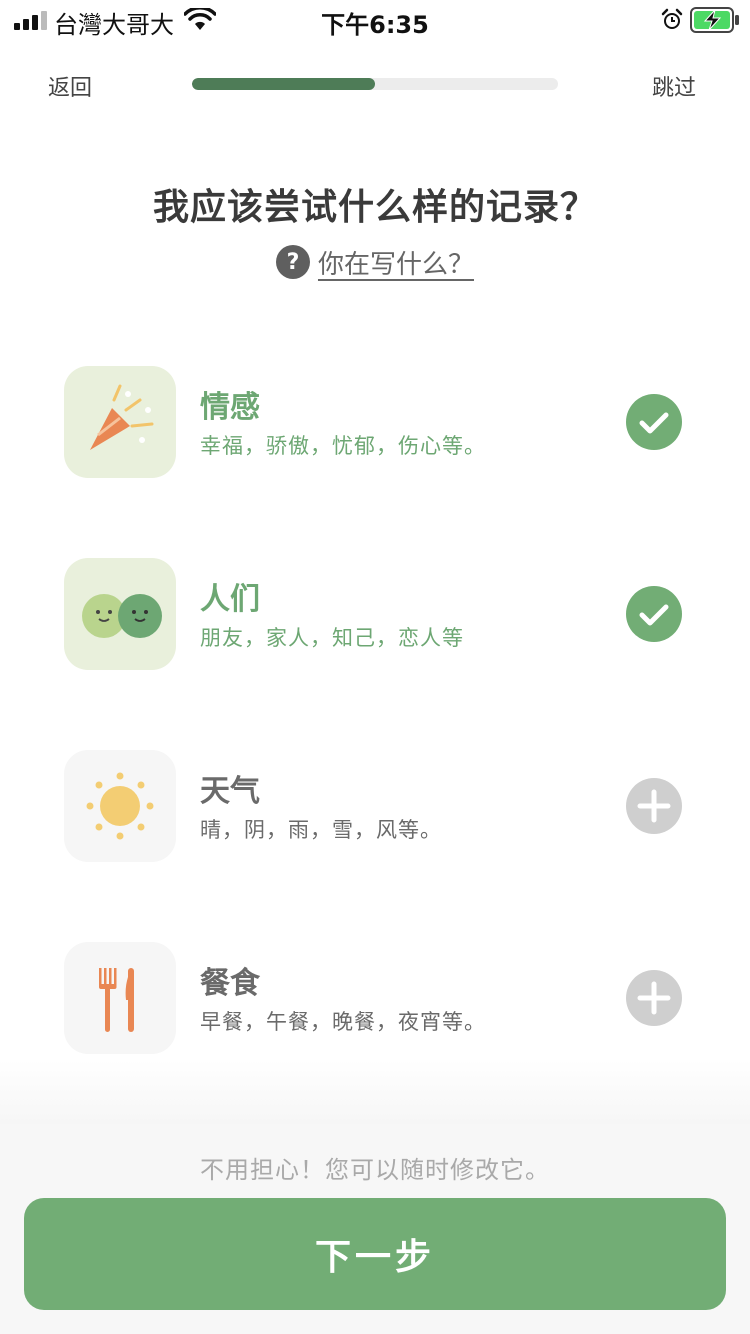 Image resolution: width=750 pixels, height=1334 pixels. Describe the element at coordinates (674, 86) in the screenshot. I see `skip-button: 跳过` at that location.